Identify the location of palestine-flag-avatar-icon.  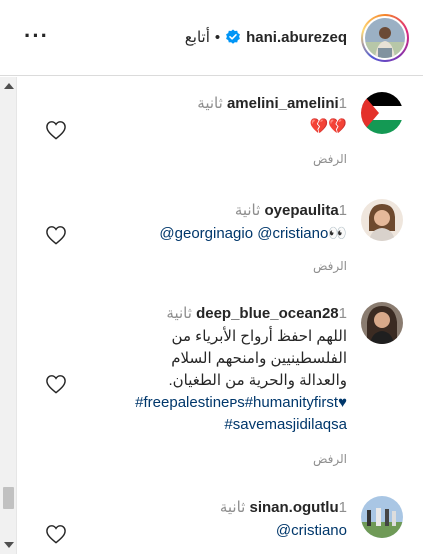
(382, 113).